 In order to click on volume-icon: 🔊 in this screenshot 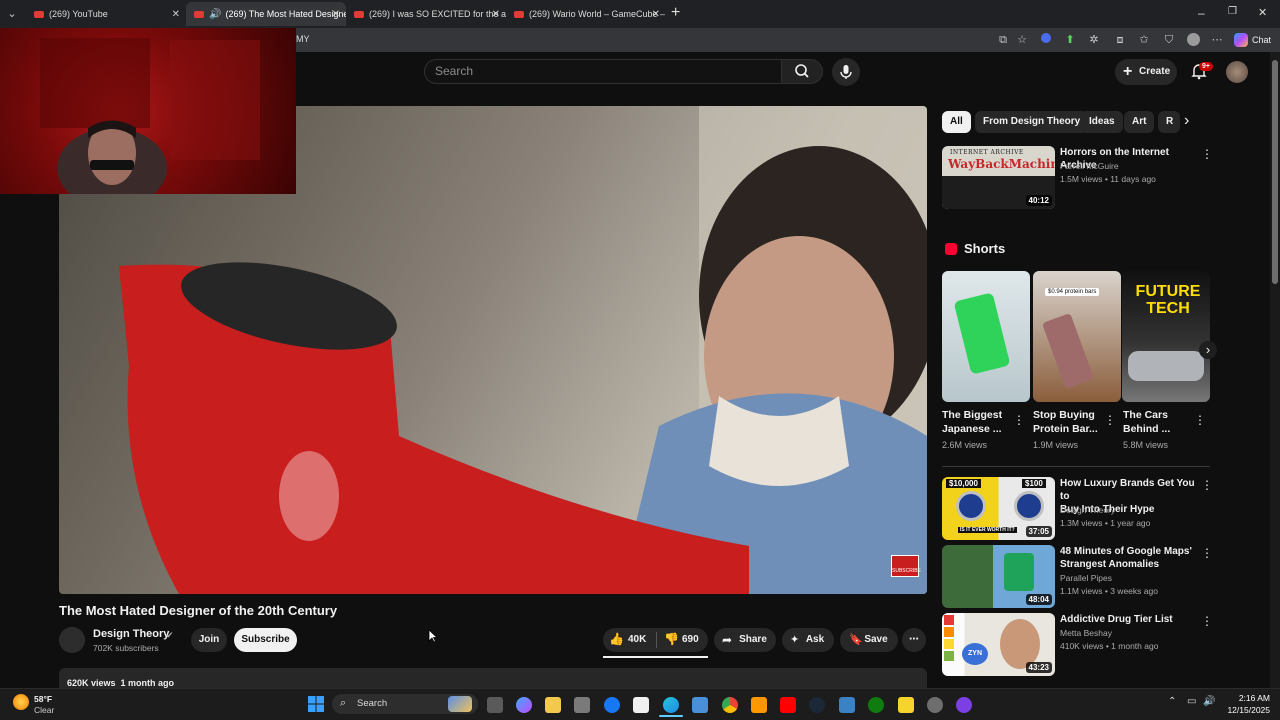, I will do `click(1209, 701)`.